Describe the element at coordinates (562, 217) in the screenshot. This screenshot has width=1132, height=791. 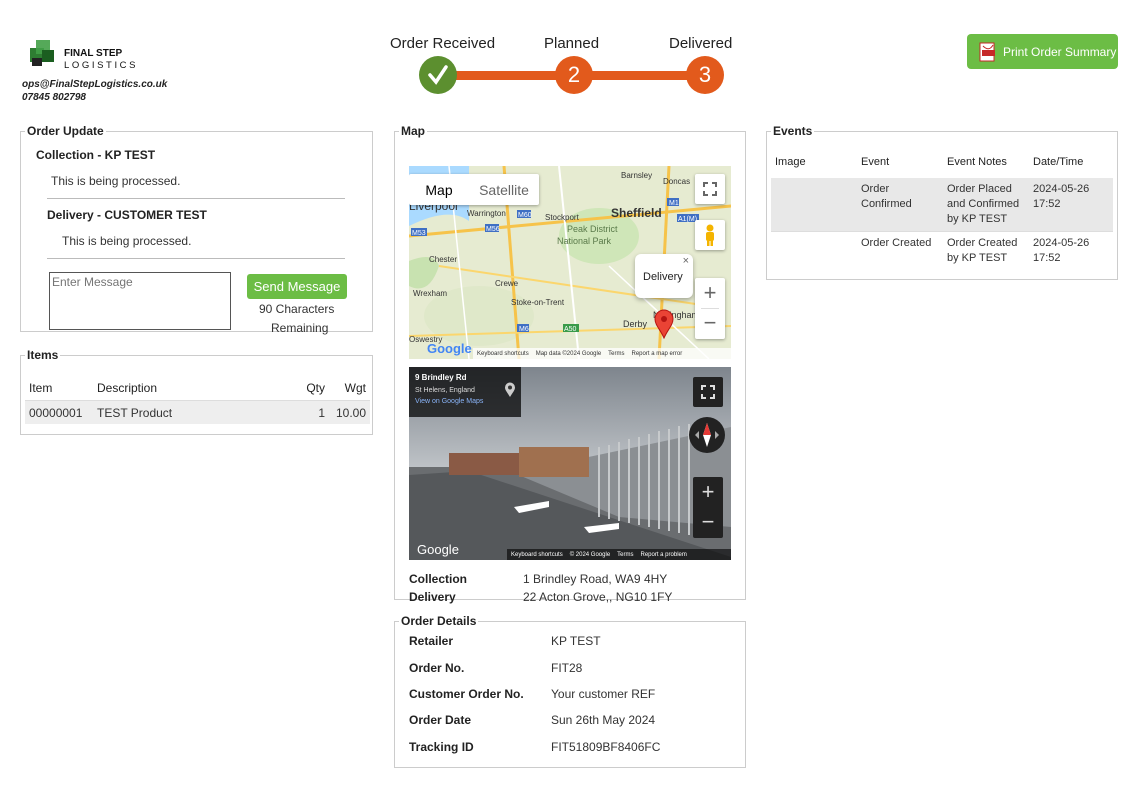
I see `map-place-label: Stockport` at that location.